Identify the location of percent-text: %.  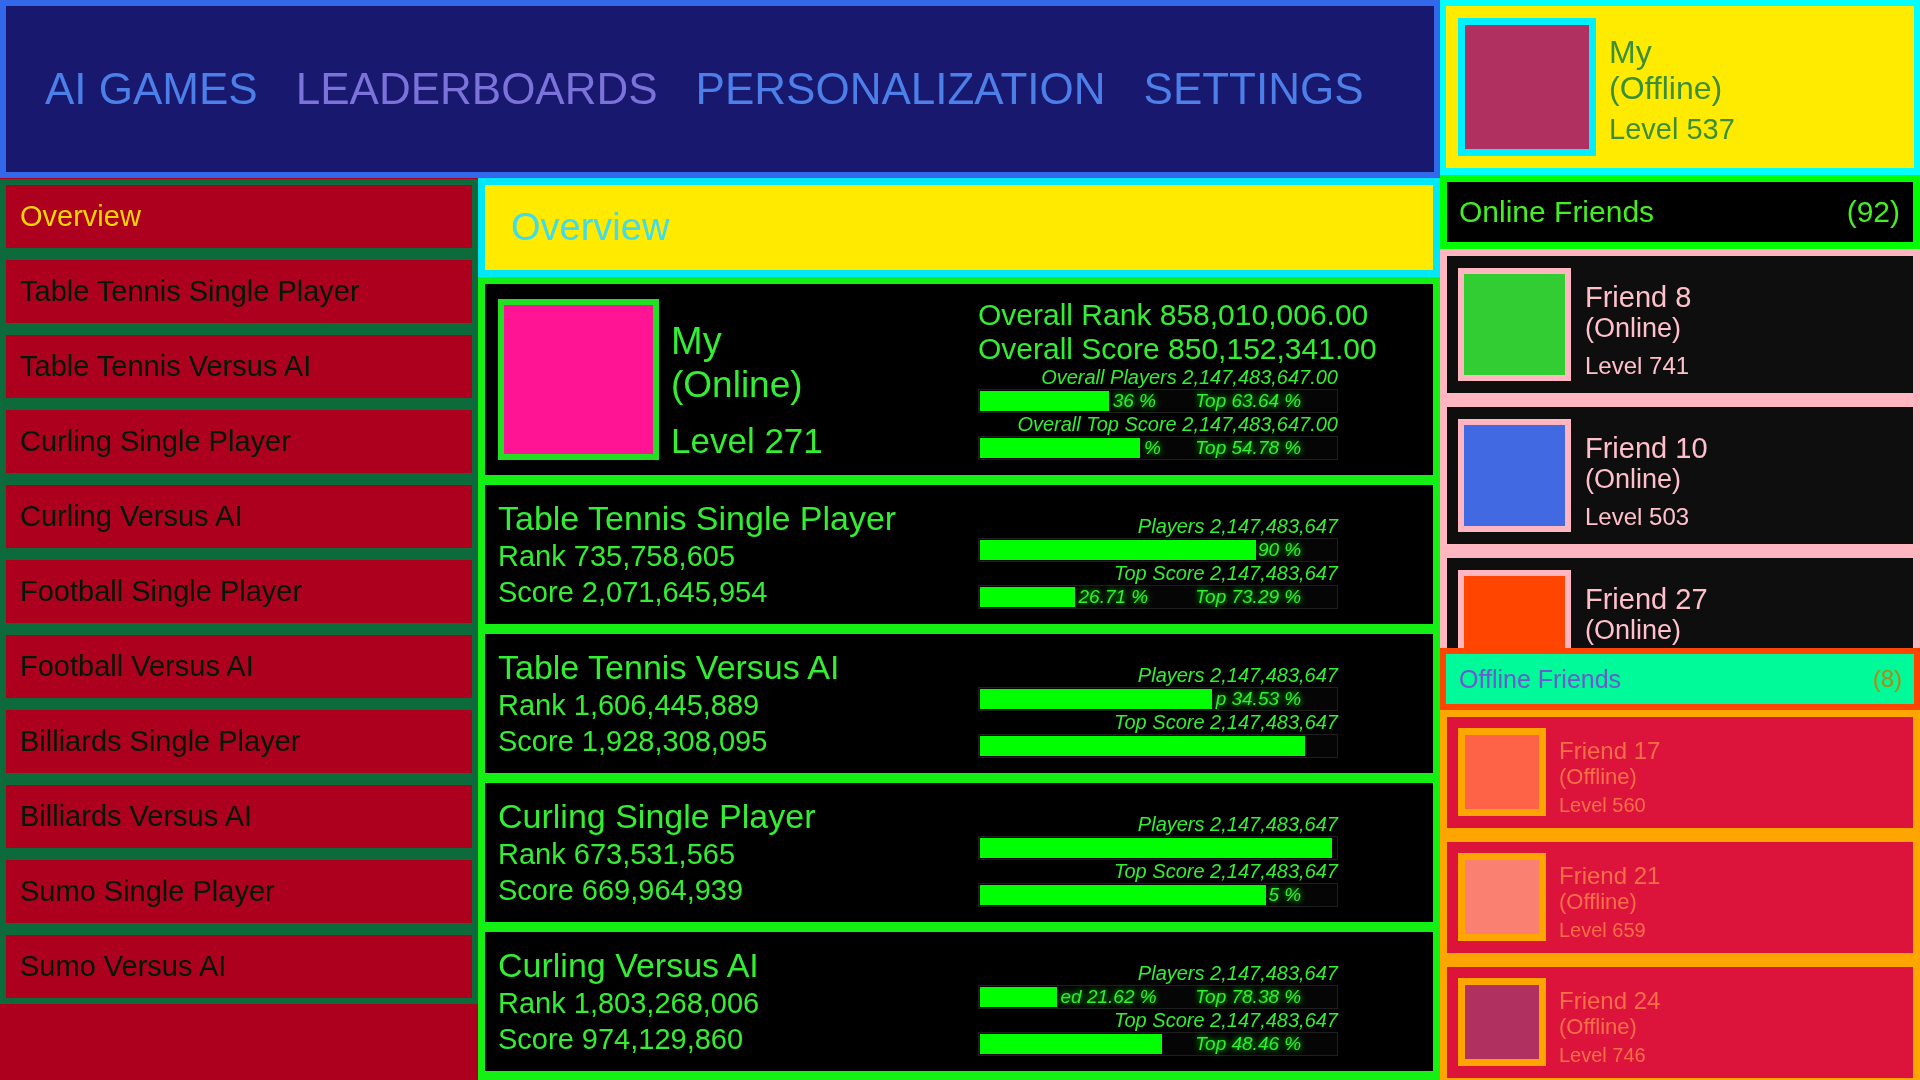
(1152, 448).